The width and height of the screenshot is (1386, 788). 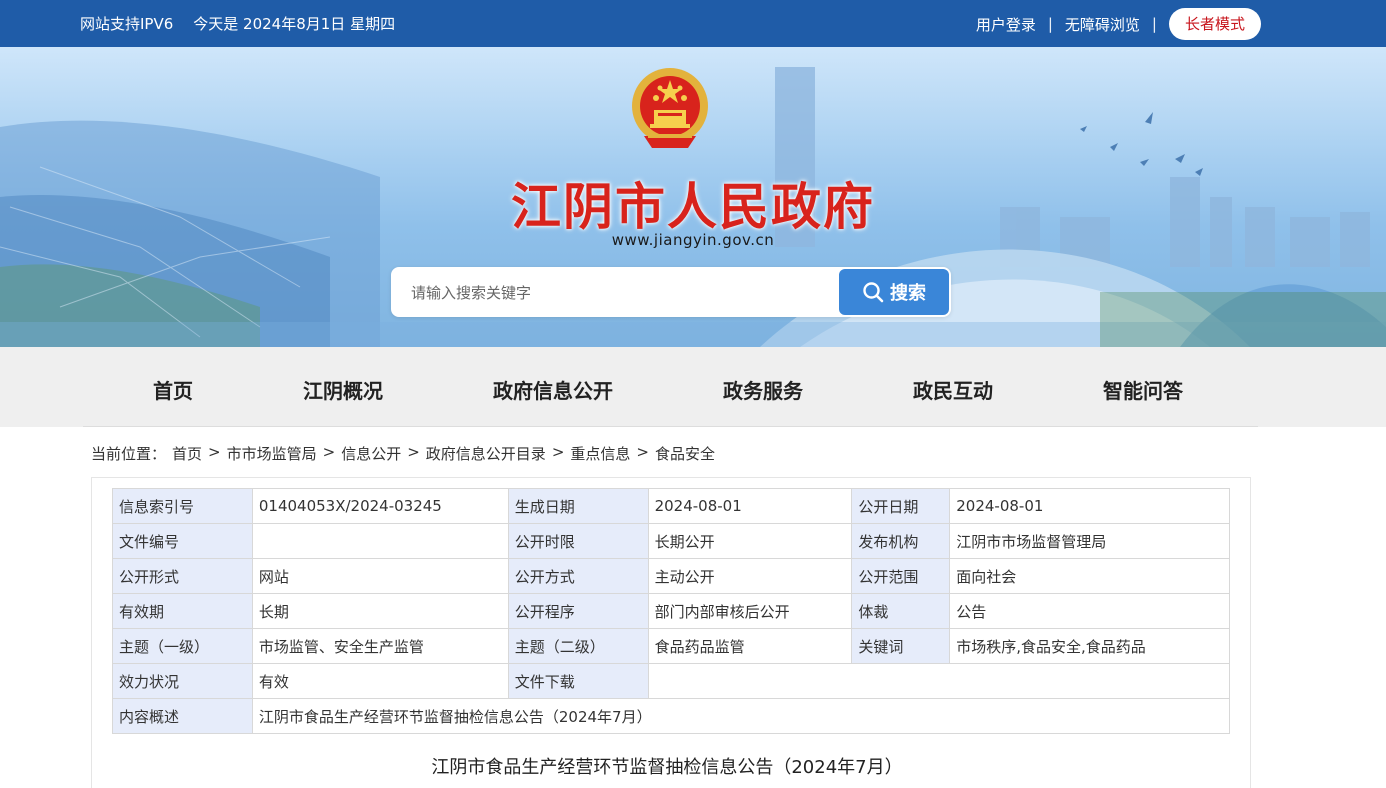 What do you see at coordinates (667, 767) in the screenshot?
I see `document-title: 江阴市食品生产经营环节监督抽检信息公告（2024年7月）` at bounding box center [667, 767].